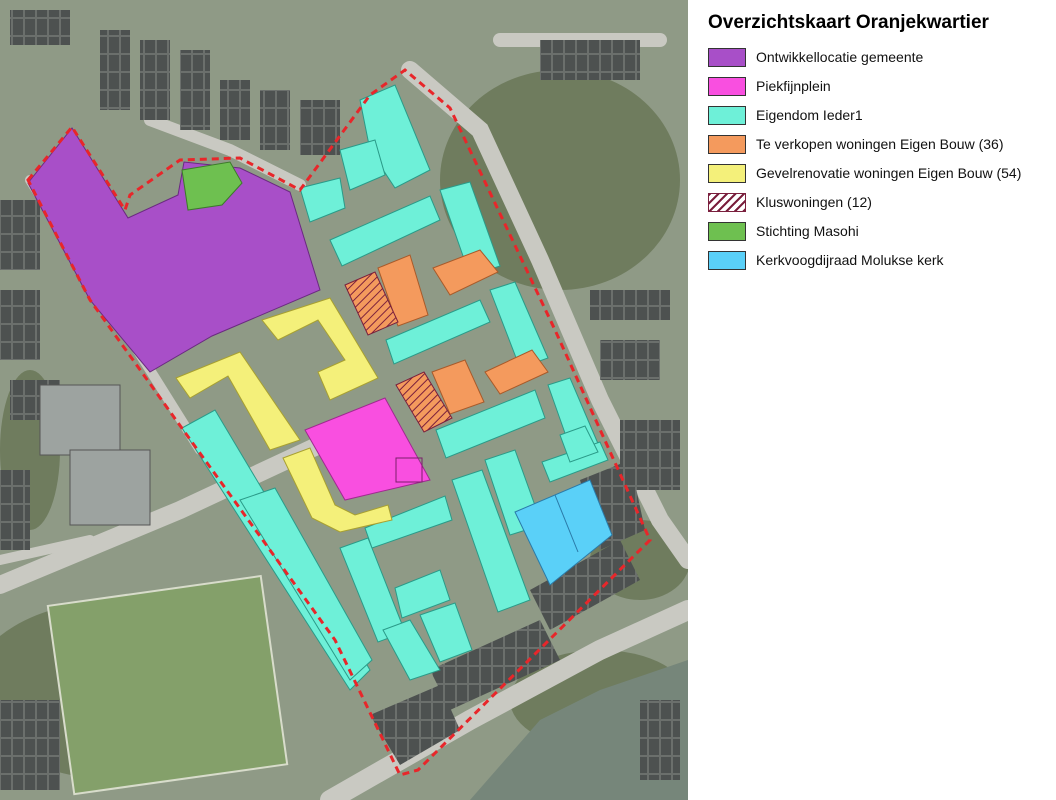 This screenshot has width=1056, height=800. Describe the element at coordinates (809, 115) in the screenshot. I see `legend-label: Eigendom Ieder1` at that location.